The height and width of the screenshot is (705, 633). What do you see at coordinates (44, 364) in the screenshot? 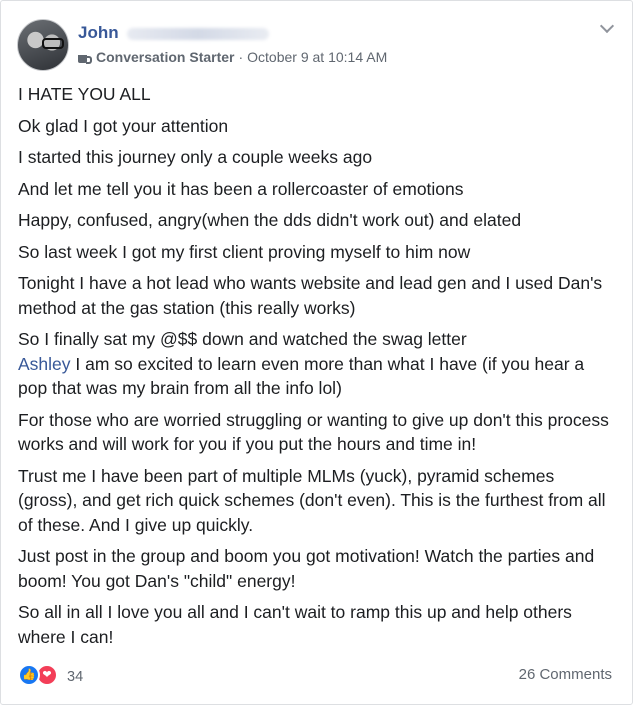
I see `mention-link: Ashley` at bounding box center [44, 364].